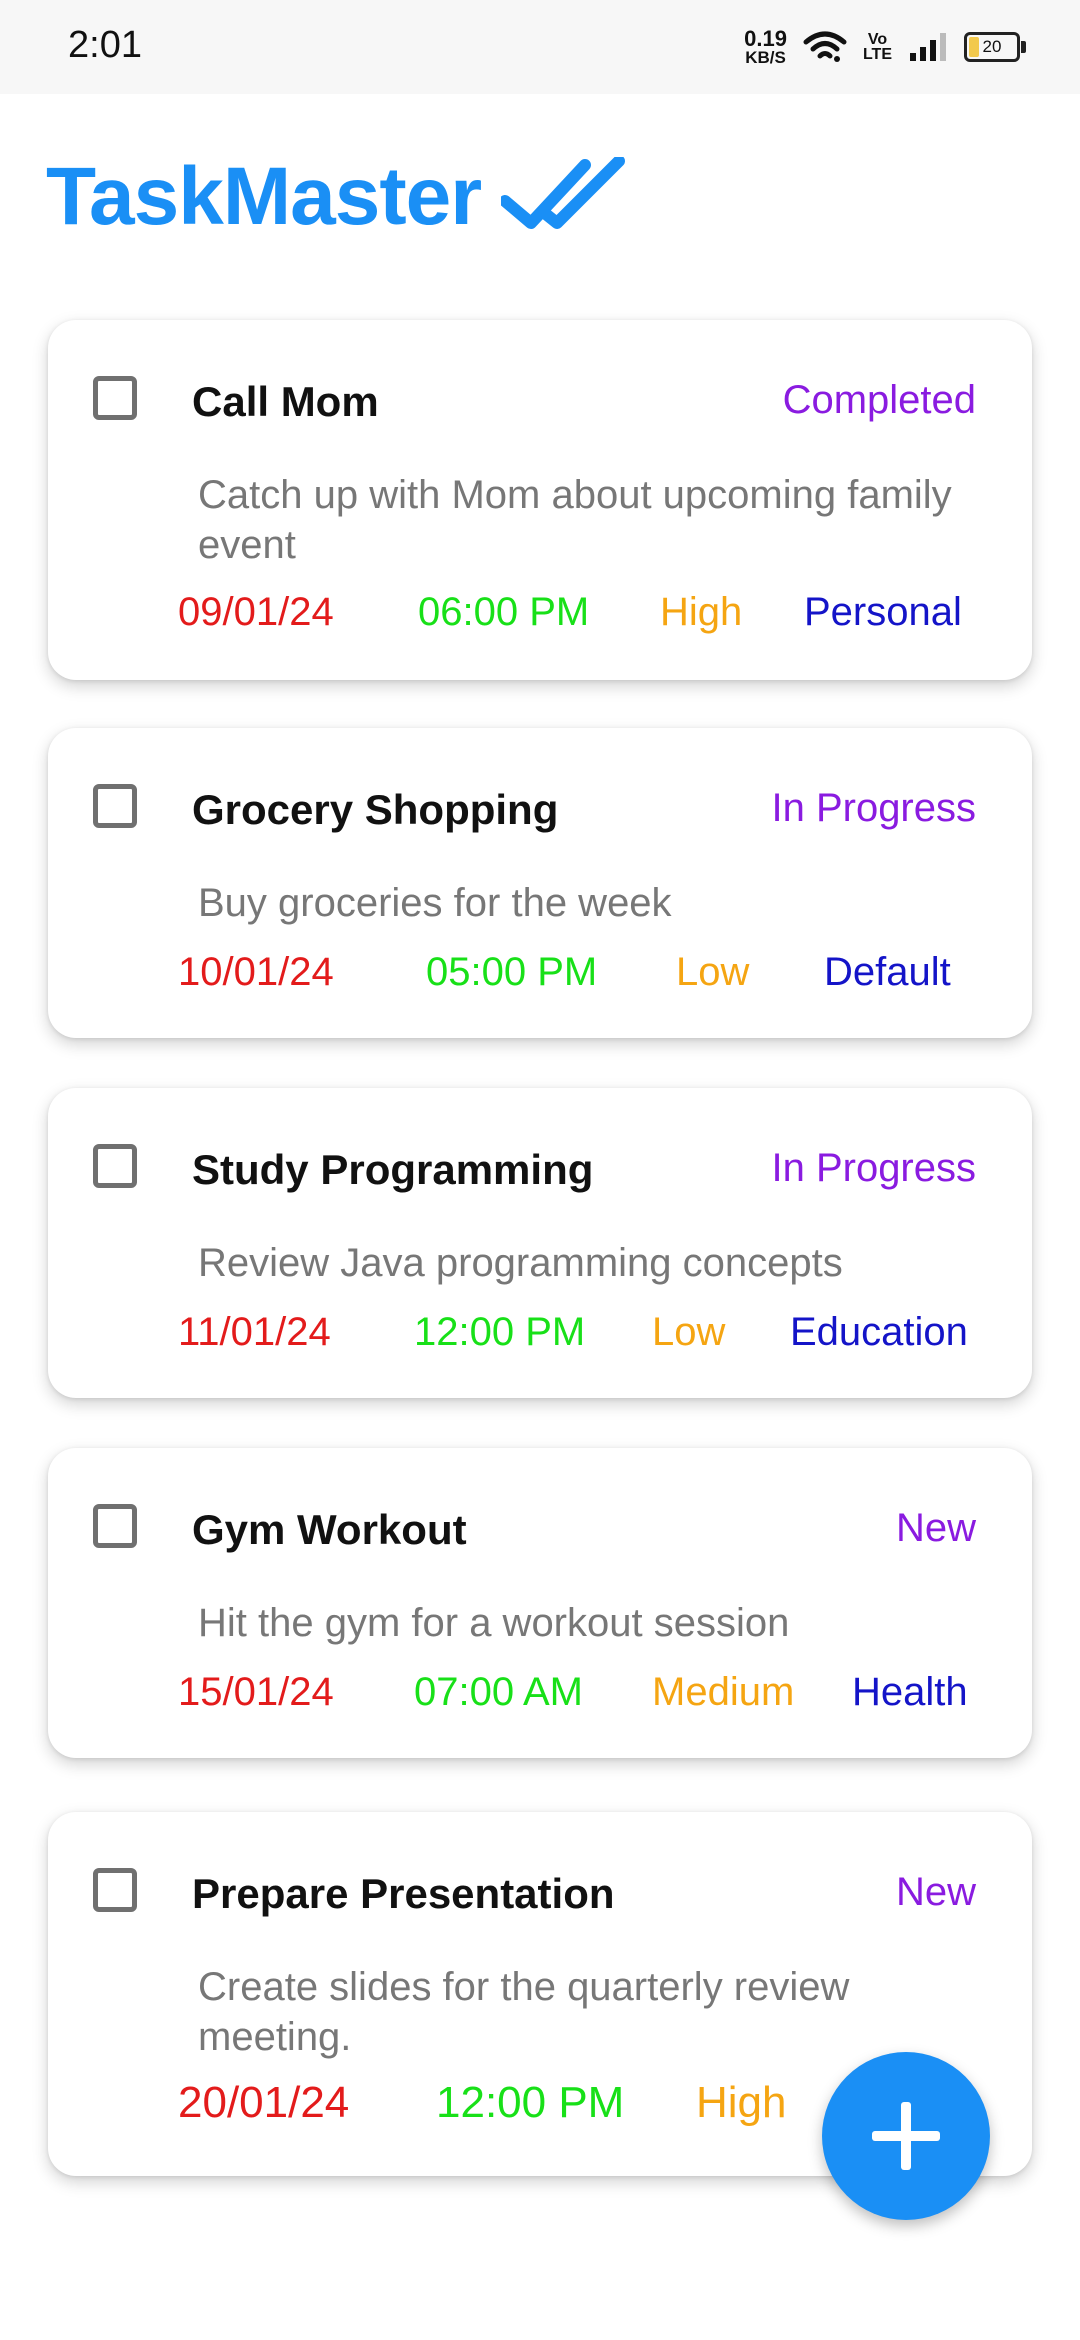 The height and width of the screenshot is (2340, 1080). Describe the element at coordinates (877, 54) in the screenshot. I see `volte-bottom: LTE` at that location.